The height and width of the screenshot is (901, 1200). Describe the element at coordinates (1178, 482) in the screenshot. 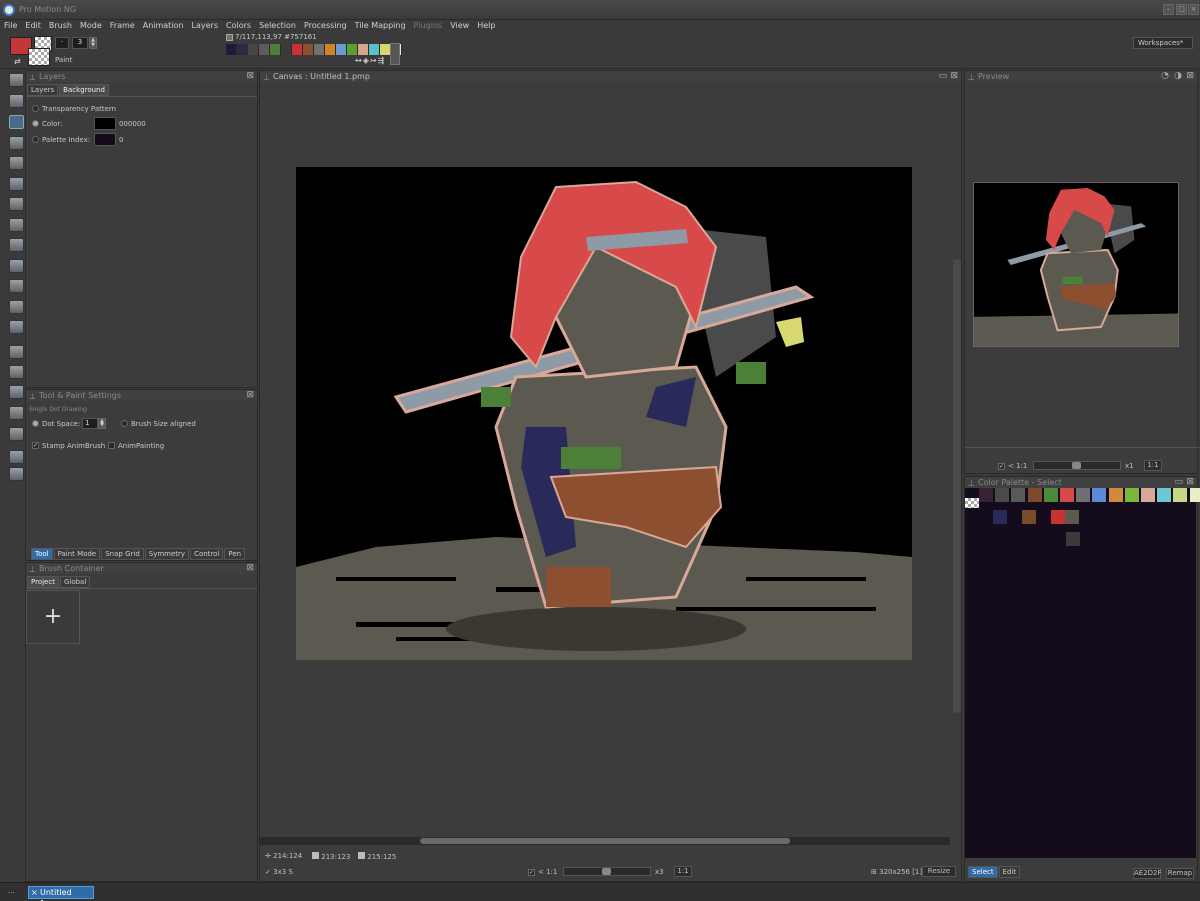

I see `folder-icon: ▭` at that location.